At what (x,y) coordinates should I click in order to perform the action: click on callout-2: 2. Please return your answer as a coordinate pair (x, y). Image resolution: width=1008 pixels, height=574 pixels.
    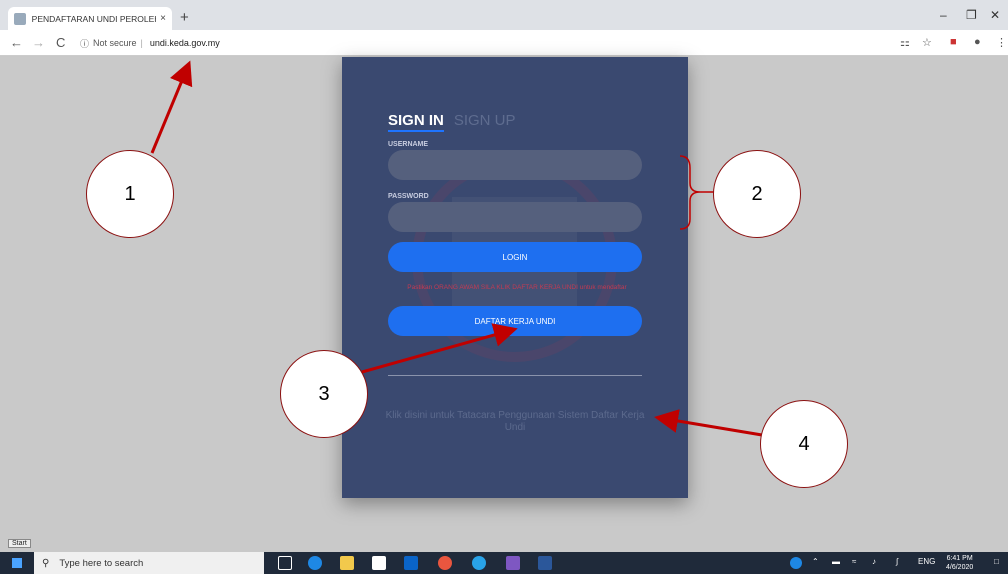
    Looking at the image, I should click on (757, 194).